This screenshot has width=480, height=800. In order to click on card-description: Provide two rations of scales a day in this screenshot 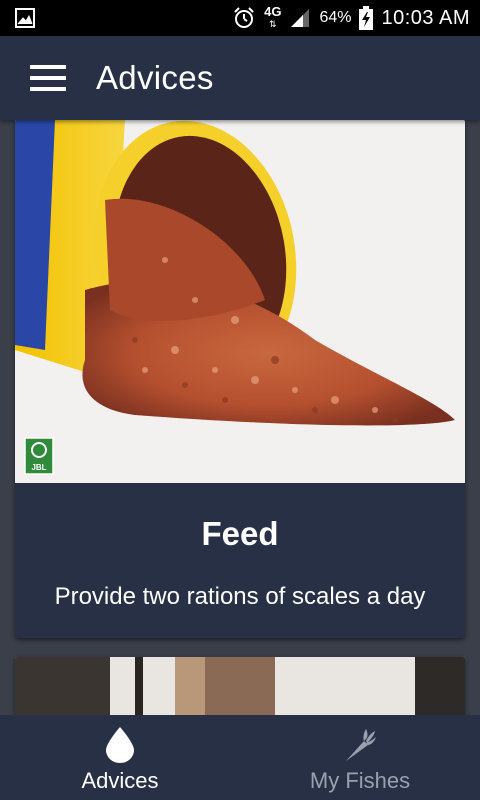, I will do `click(240, 596)`.